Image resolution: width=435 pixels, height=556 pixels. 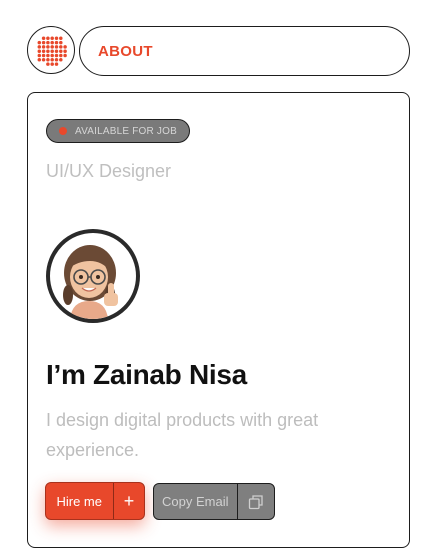 I want to click on copy-icon, so click(x=256, y=501).